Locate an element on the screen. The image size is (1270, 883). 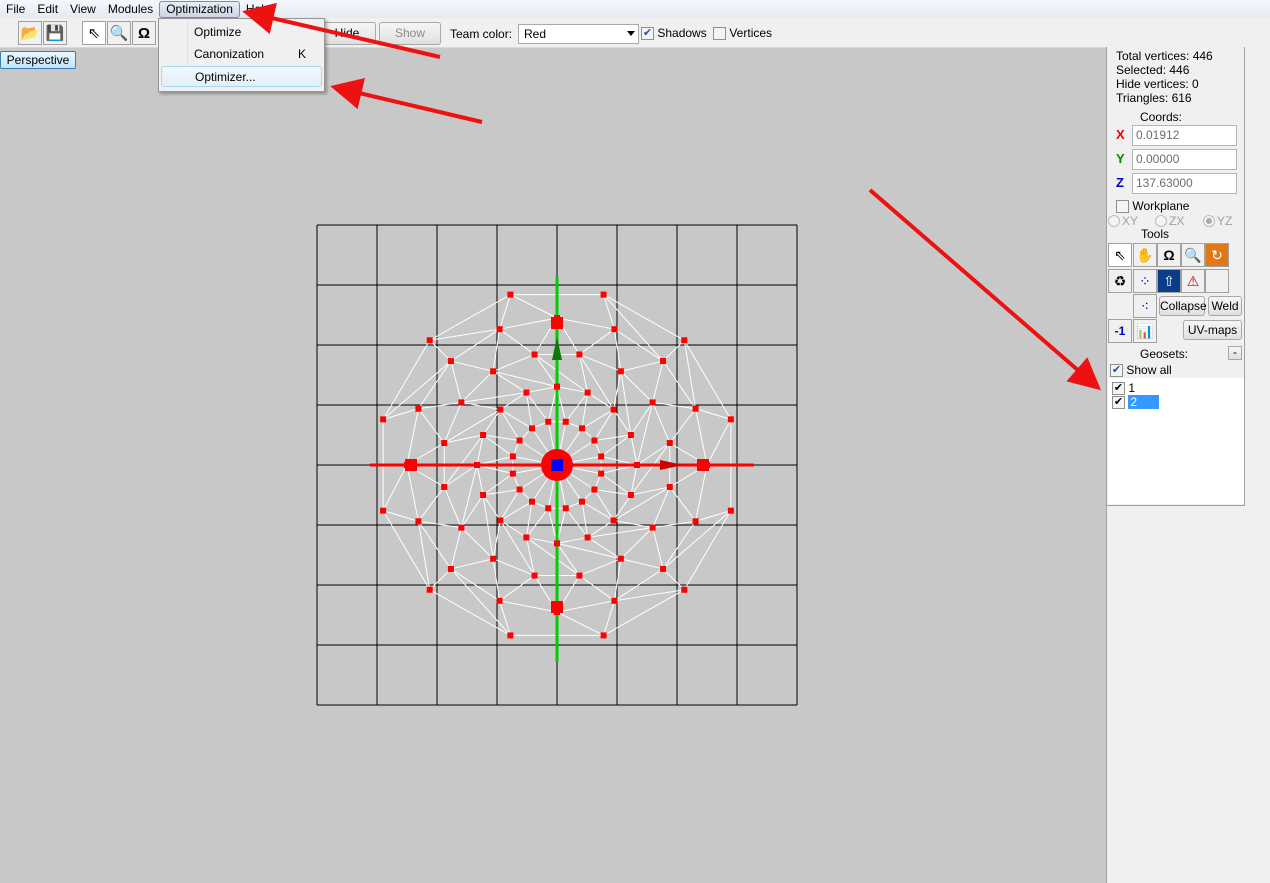
geoset-item: ✔ 2 is located at coordinates (1136, 402).